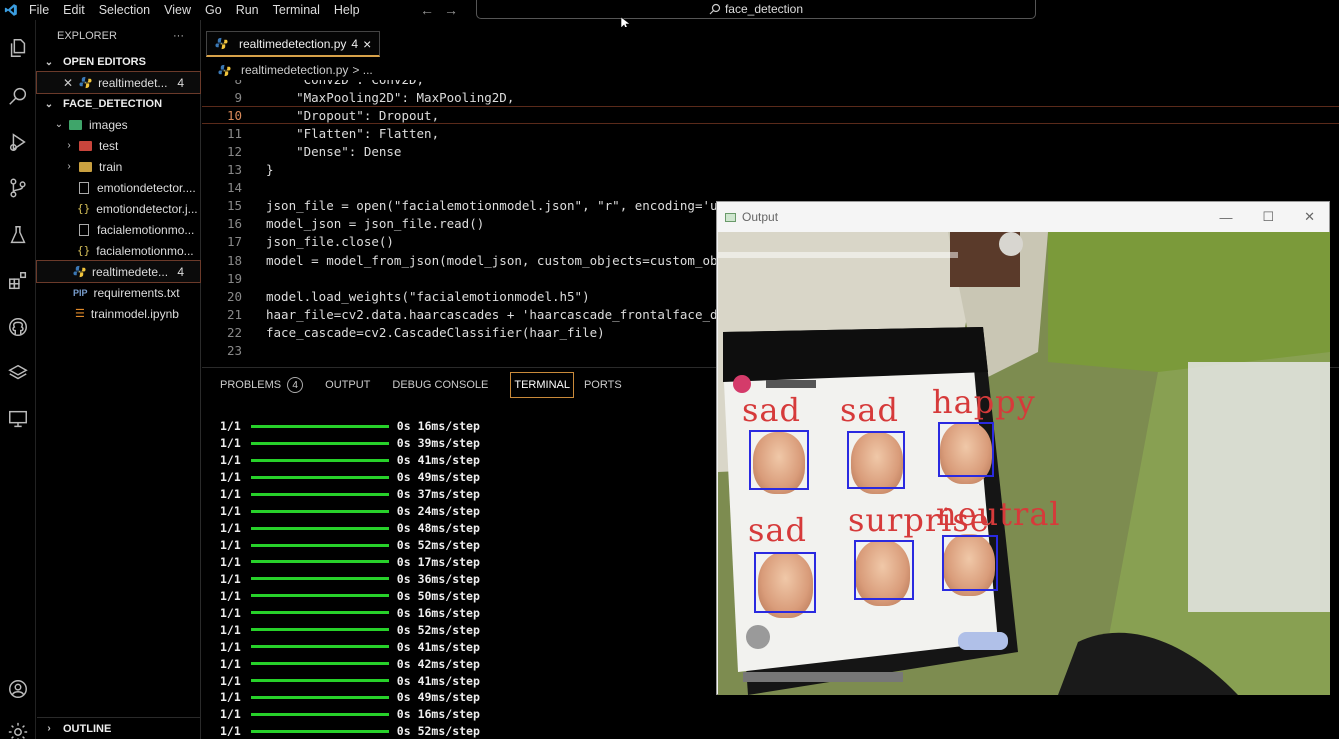  Describe the element at coordinates (1023, 217) in the screenshot. I see `output-window-titlebar: Output — ☐ ✕` at that location.